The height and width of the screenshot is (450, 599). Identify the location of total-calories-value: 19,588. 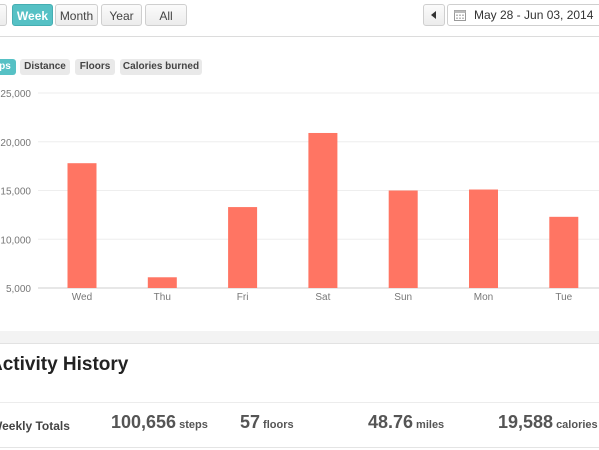
(526, 422).